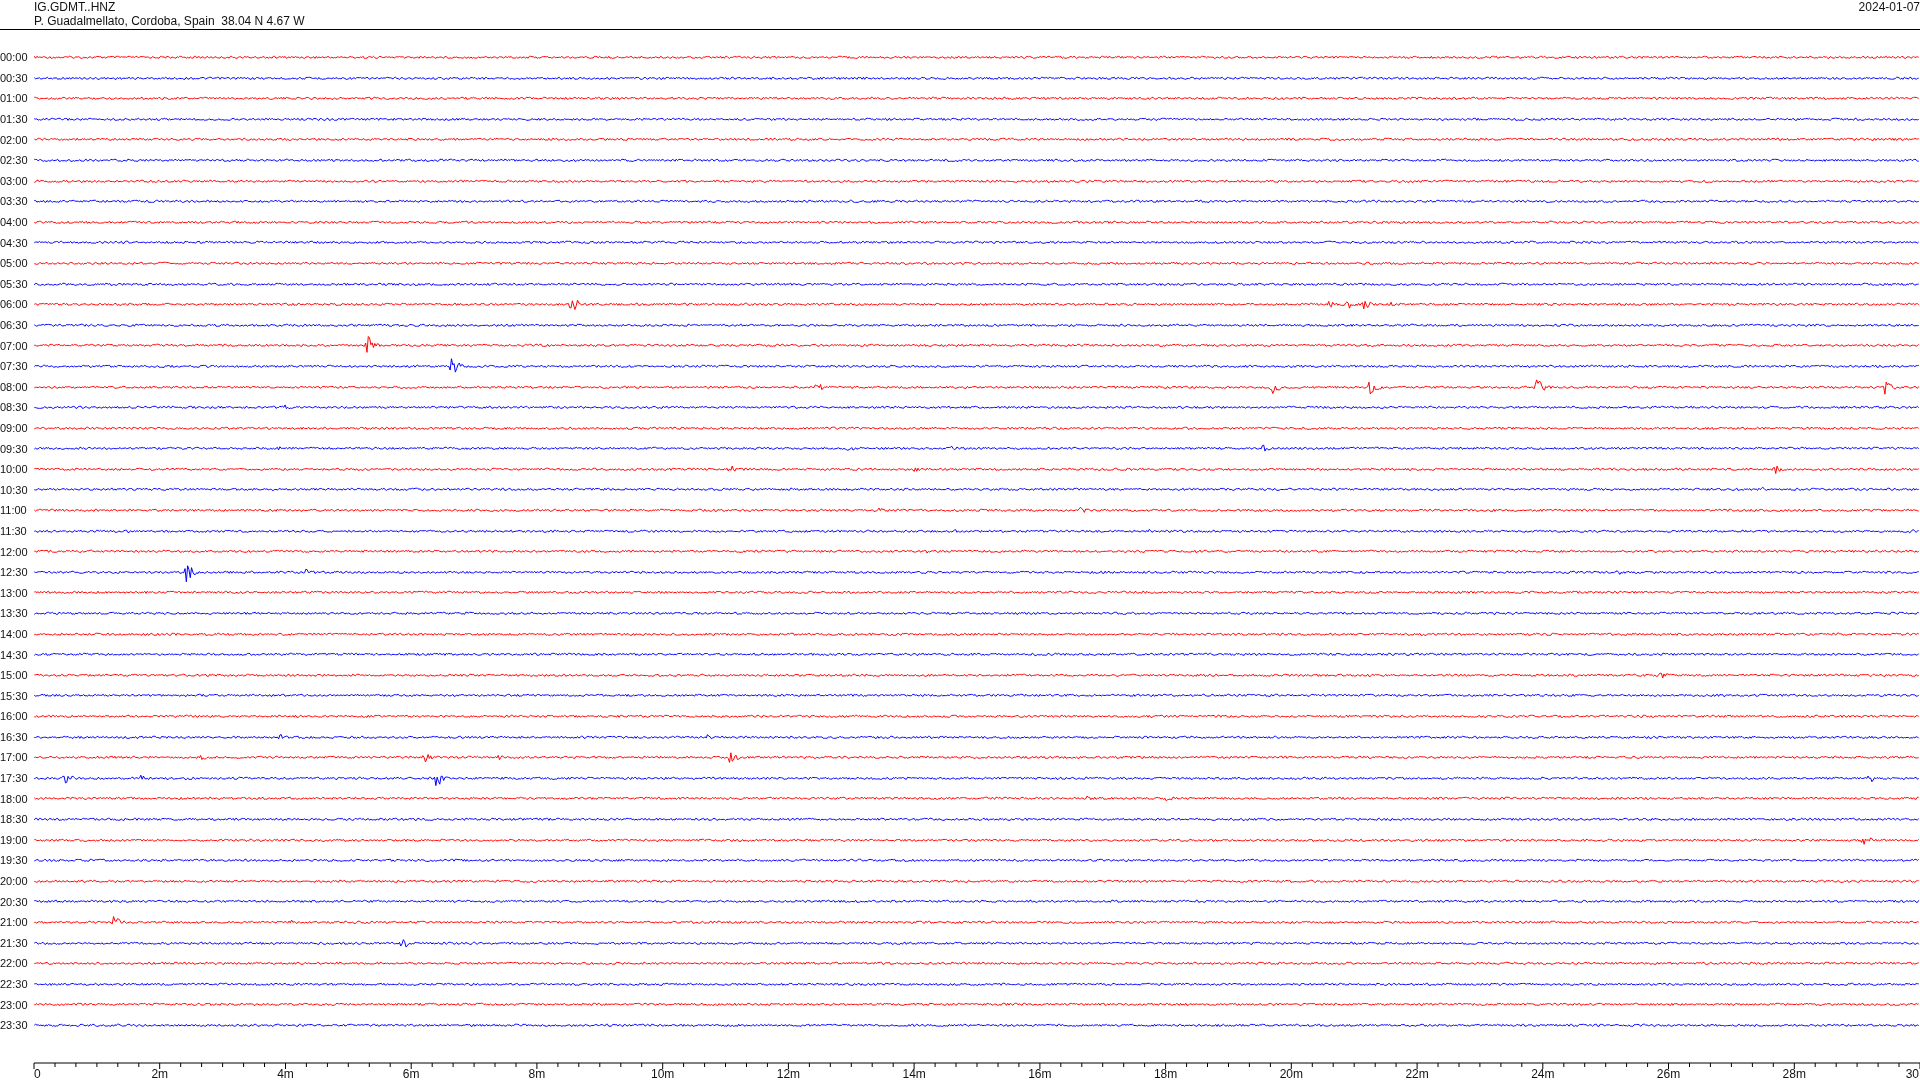  What do you see at coordinates (1165, 1073) in the screenshot?
I see `axis-label: 18m` at bounding box center [1165, 1073].